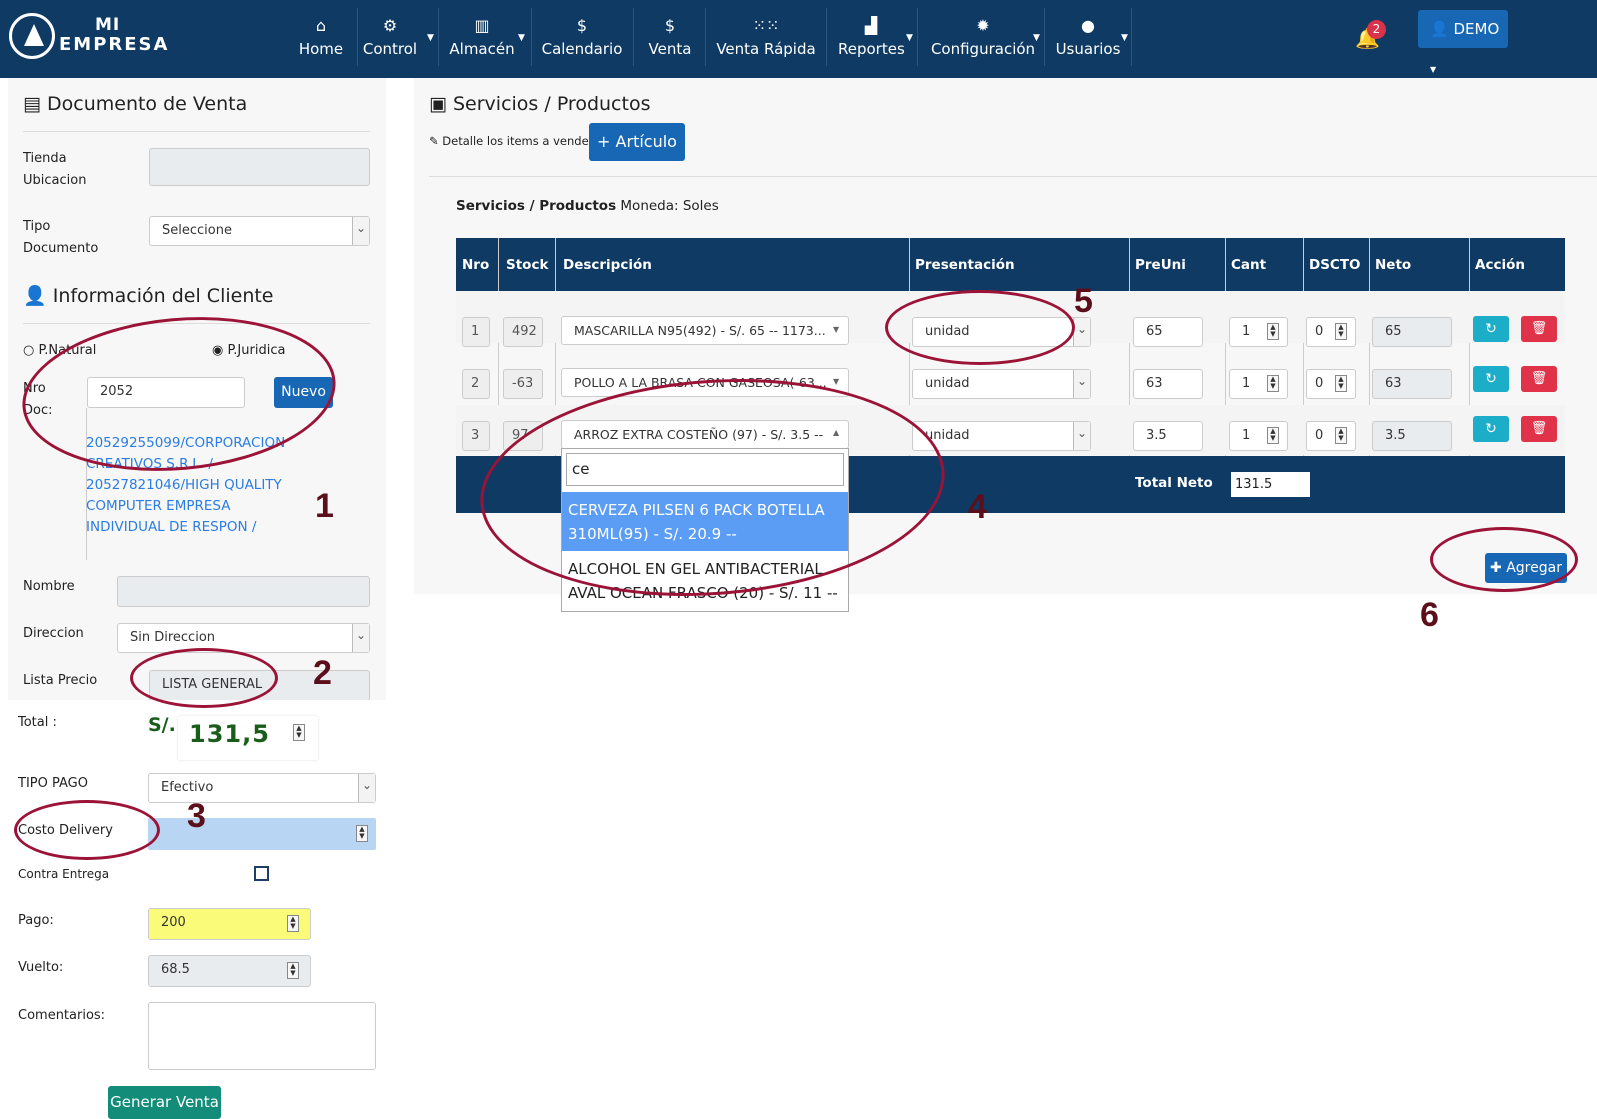 Image resolution: width=1597 pixels, height=1119 pixels. I want to click on comentarios-label: Comentarios:, so click(62, 1015).